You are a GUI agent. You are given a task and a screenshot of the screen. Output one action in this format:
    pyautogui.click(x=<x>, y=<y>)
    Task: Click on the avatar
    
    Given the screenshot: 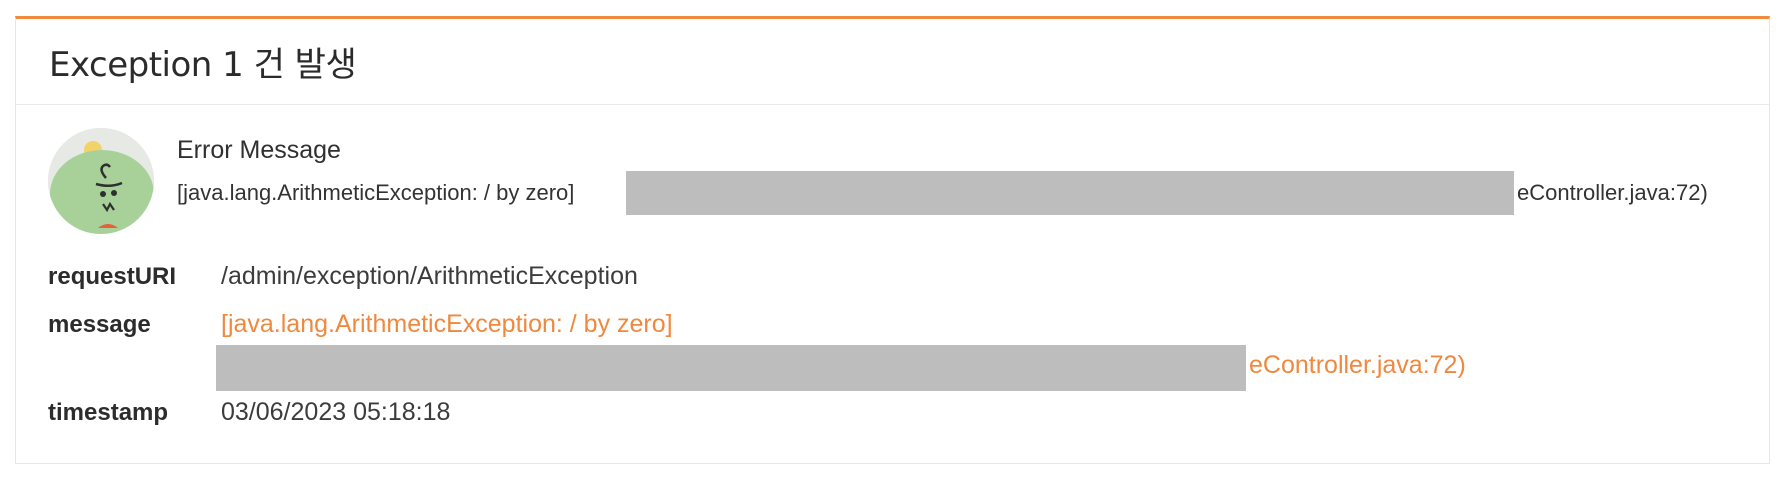 What is the action you would take?
    pyautogui.click(x=101, y=181)
    